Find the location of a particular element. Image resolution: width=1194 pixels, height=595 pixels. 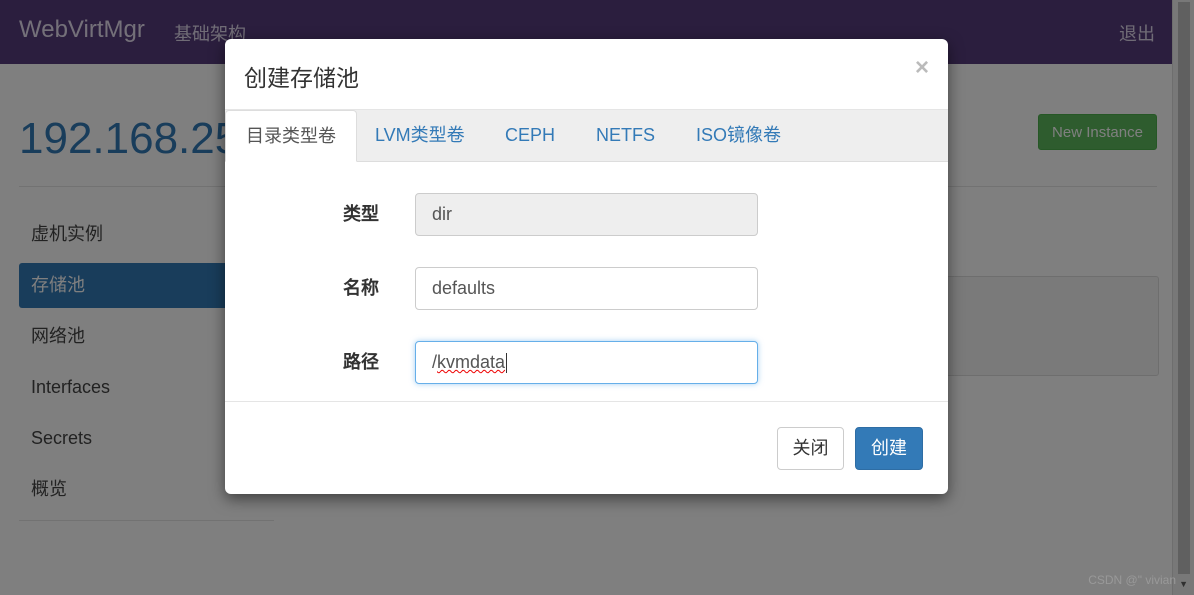

tab-lvm: LVM类型卷 is located at coordinates (420, 135).